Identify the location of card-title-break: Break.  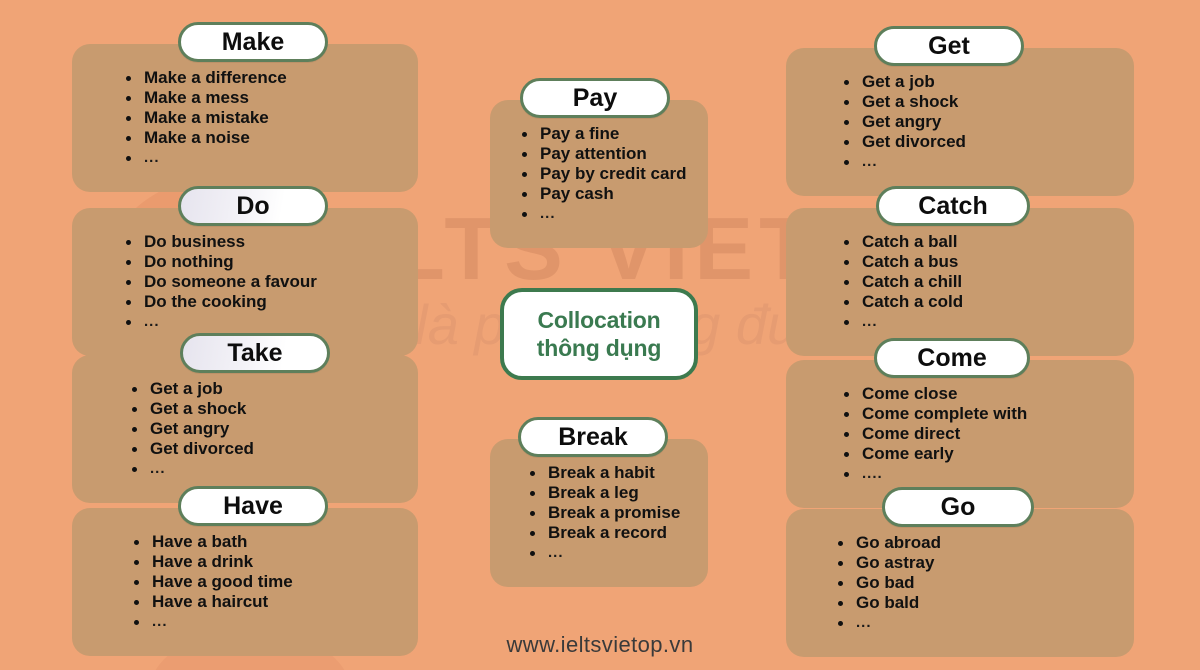
(593, 437).